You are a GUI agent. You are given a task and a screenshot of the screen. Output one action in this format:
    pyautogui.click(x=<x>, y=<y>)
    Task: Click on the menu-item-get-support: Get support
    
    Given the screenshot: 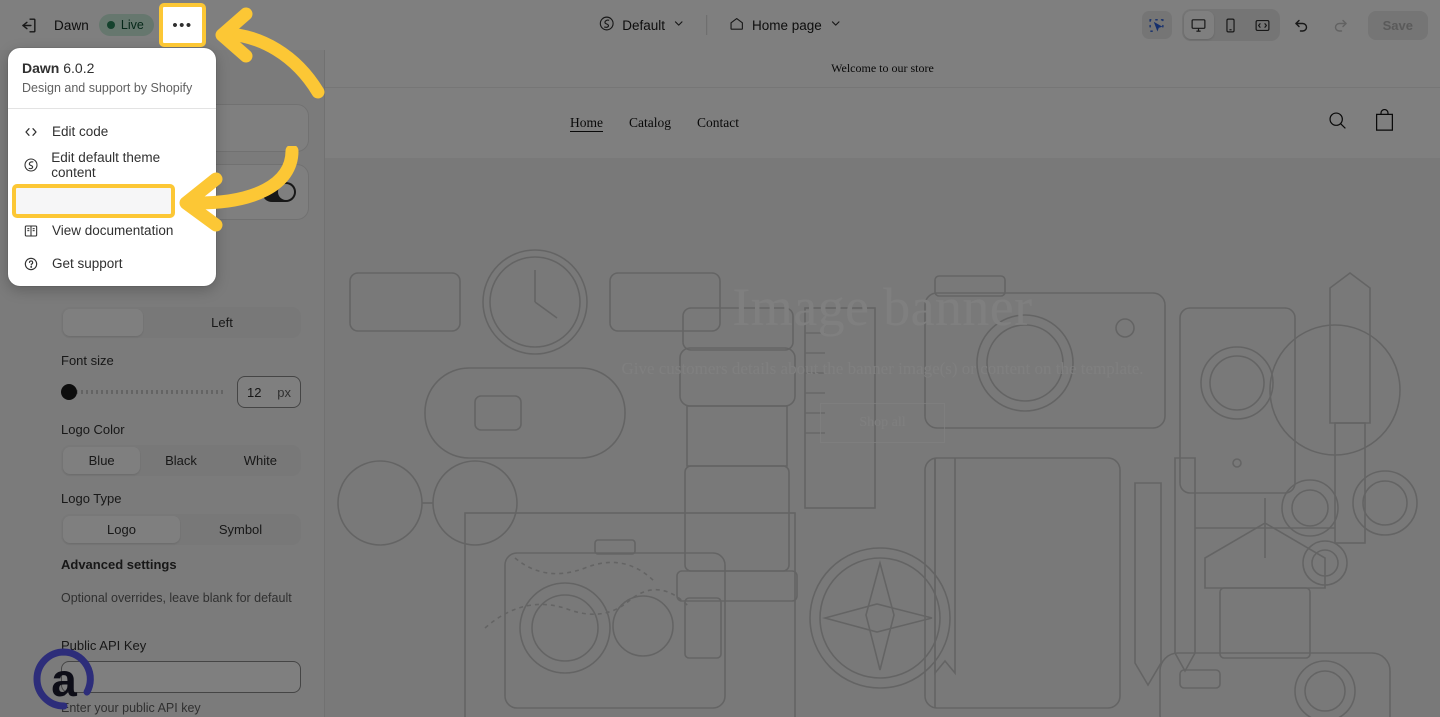 What is the action you would take?
    pyautogui.click(x=112, y=263)
    